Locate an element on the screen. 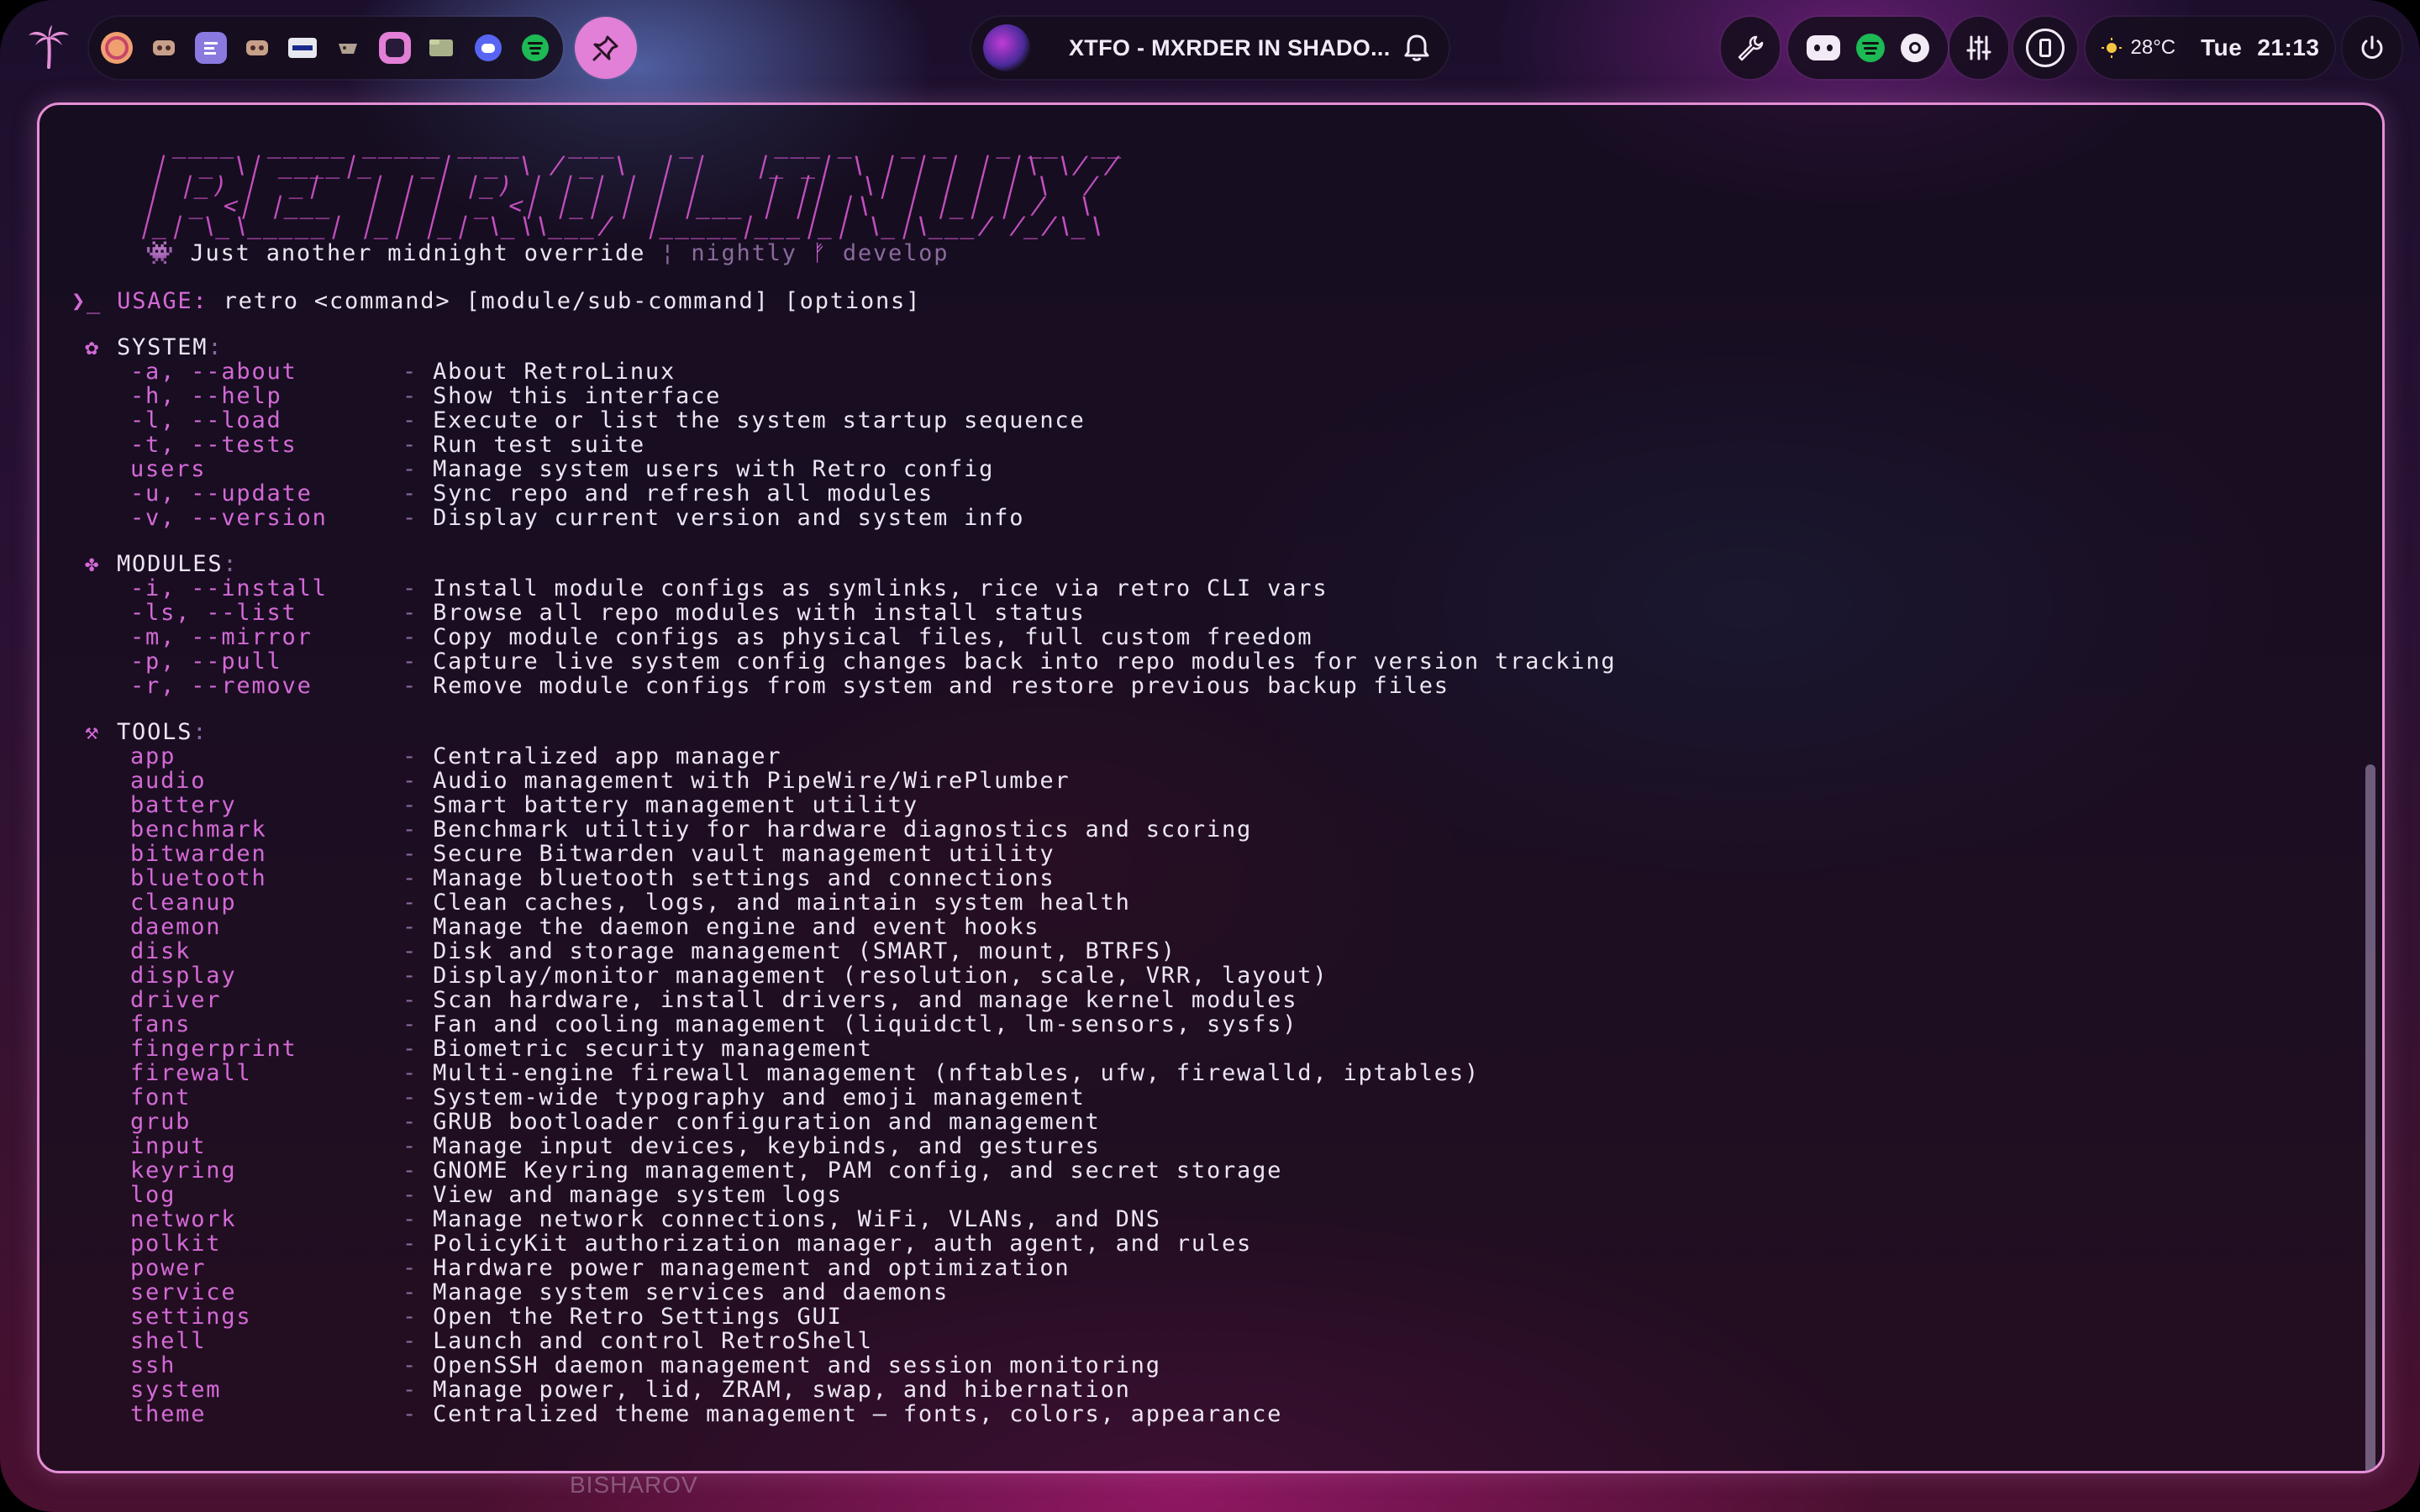  steam-icon is located at coordinates (1916, 48).